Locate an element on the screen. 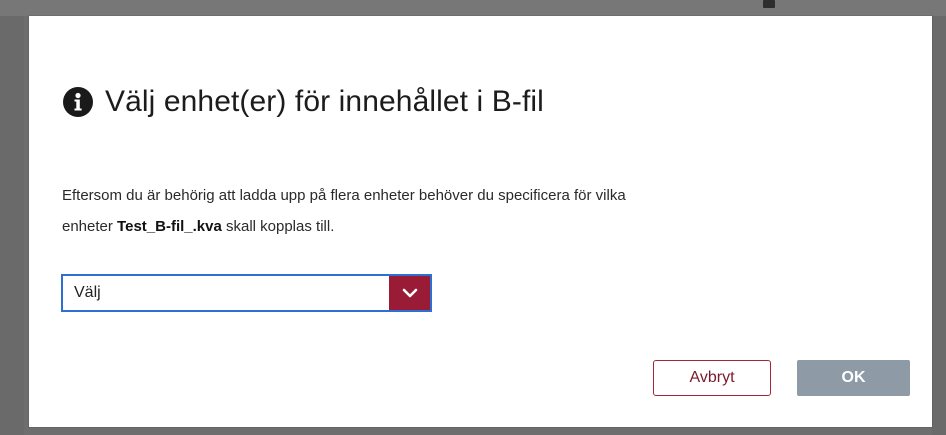  backdrop-left-edge is located at coordinates (12, 225).